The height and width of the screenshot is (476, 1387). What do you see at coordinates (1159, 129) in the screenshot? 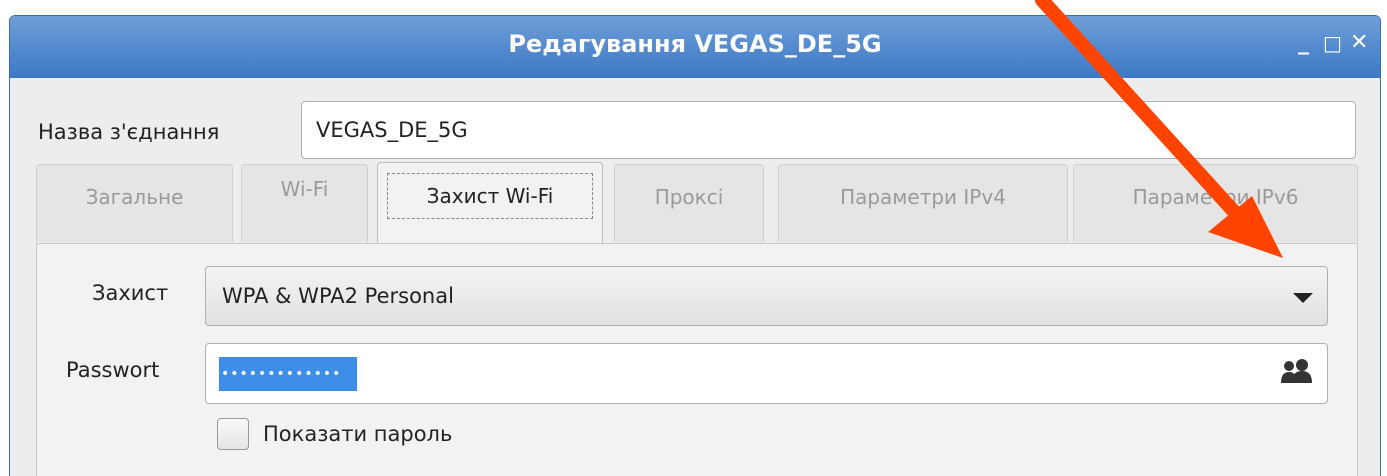
I see `annotation-arrow` at bounding box center [1159, 129].